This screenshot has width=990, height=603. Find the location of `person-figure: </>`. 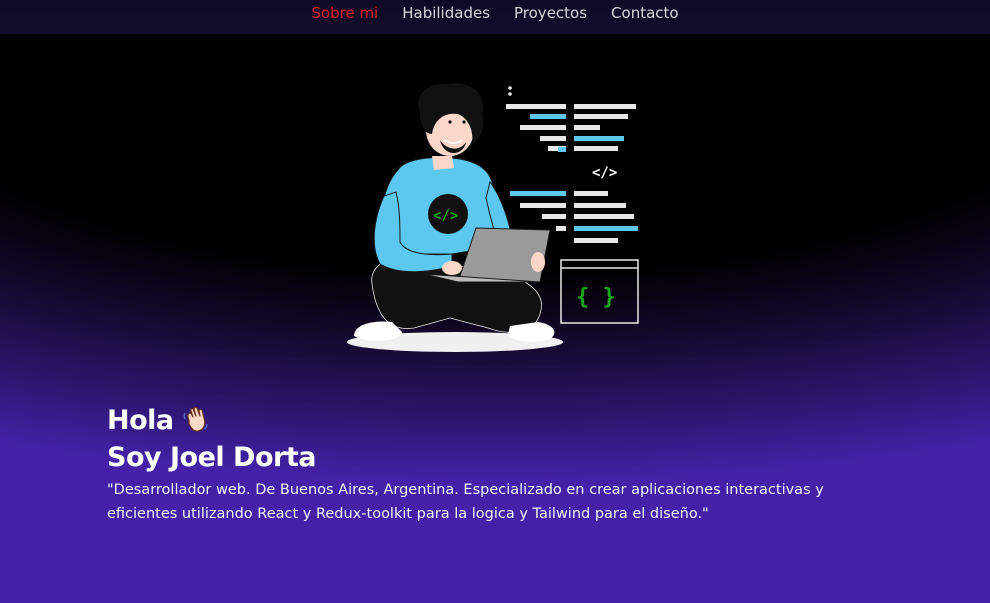

person-figure: </> is located at coordinates (454, 212).